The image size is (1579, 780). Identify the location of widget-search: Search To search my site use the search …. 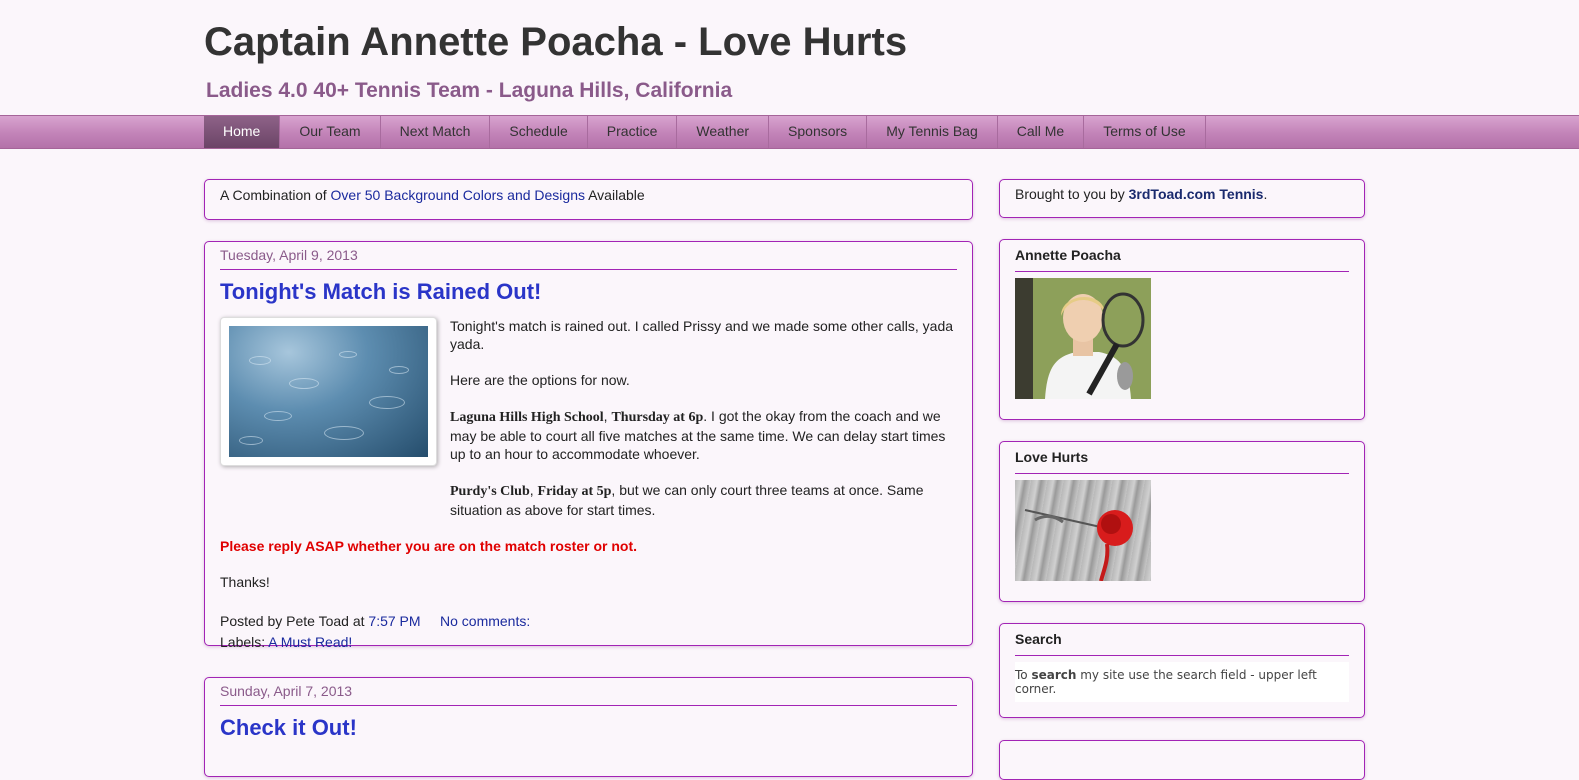
(1182, 670).